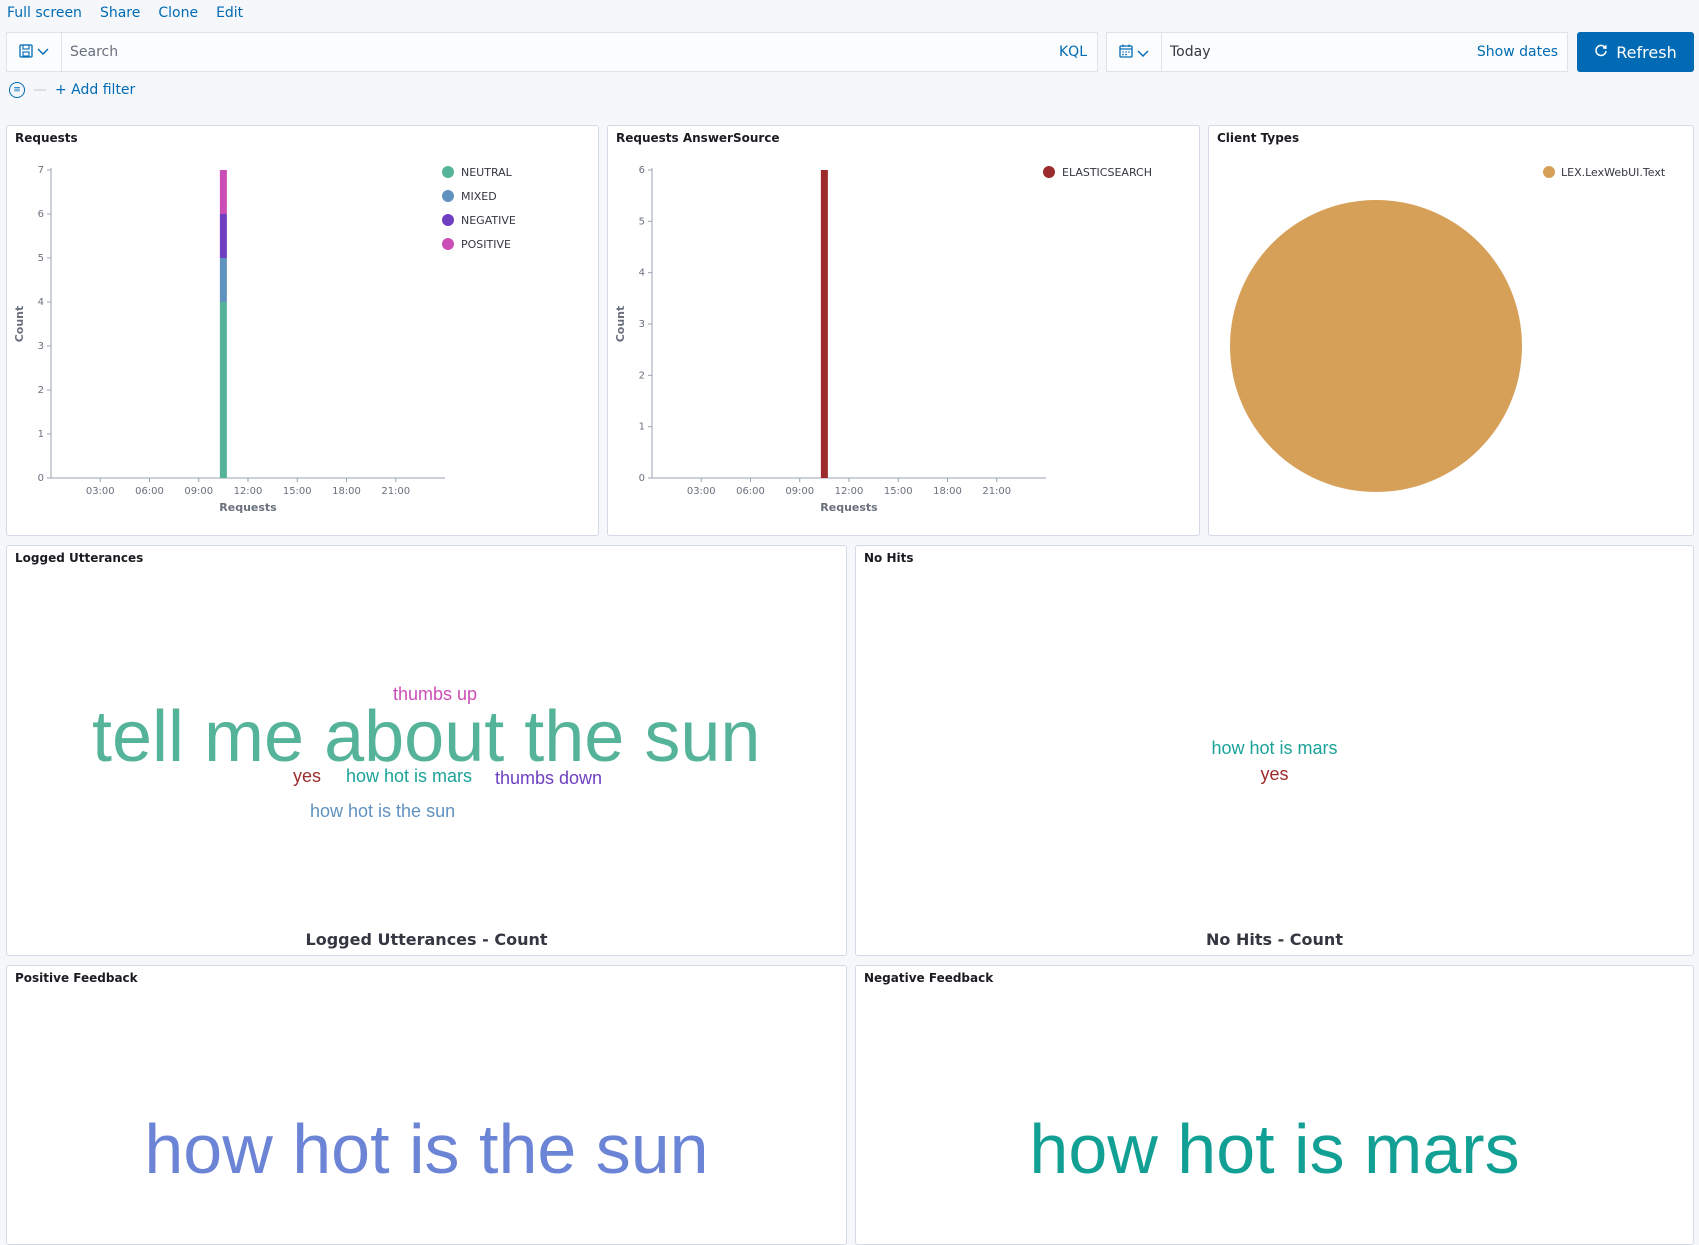 This screenshot has height=1245, width=1699. What do you see at coordinates (426, 1105) in the screenshot?
I see `panel-positive-feedback: Positive Feedback how hot is the sun` at bounding box center [426, 1105].